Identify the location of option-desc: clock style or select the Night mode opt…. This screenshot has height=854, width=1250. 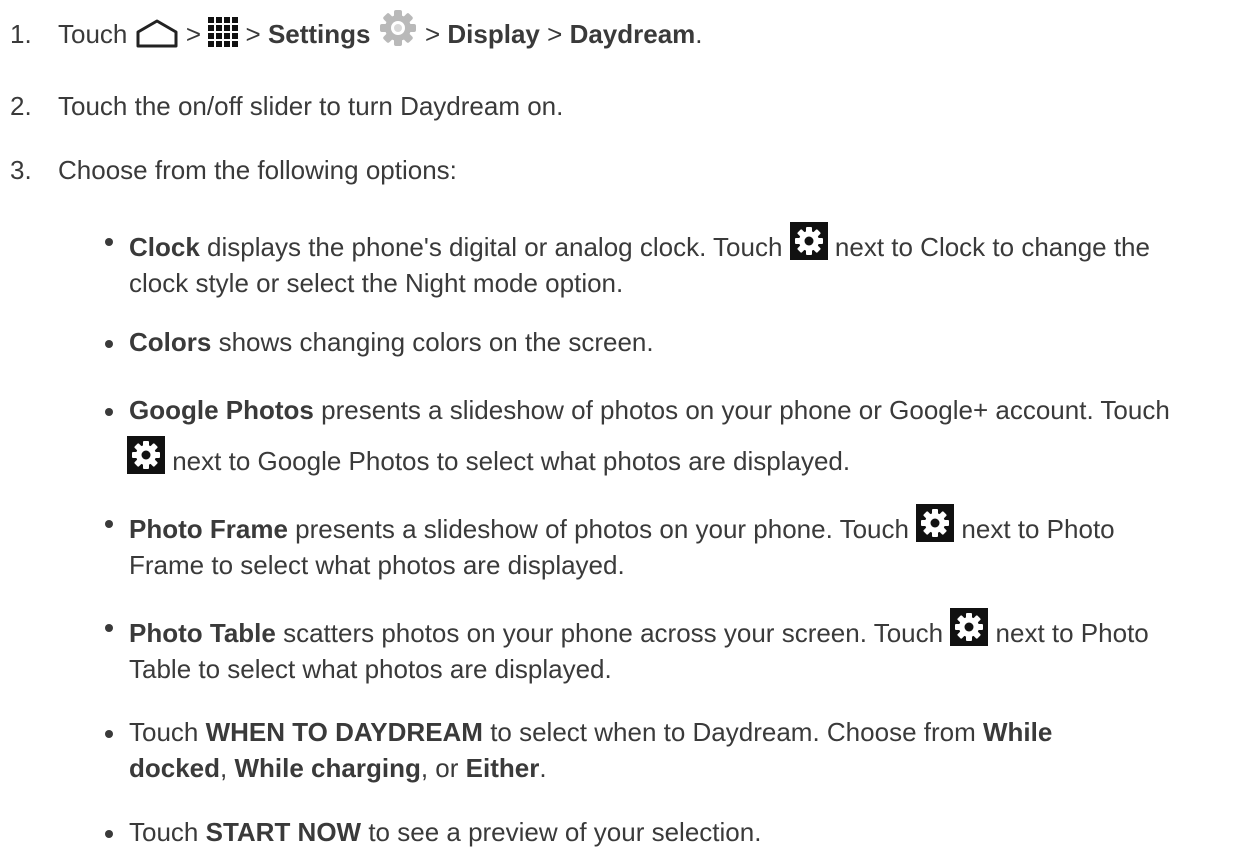
(376, 283).